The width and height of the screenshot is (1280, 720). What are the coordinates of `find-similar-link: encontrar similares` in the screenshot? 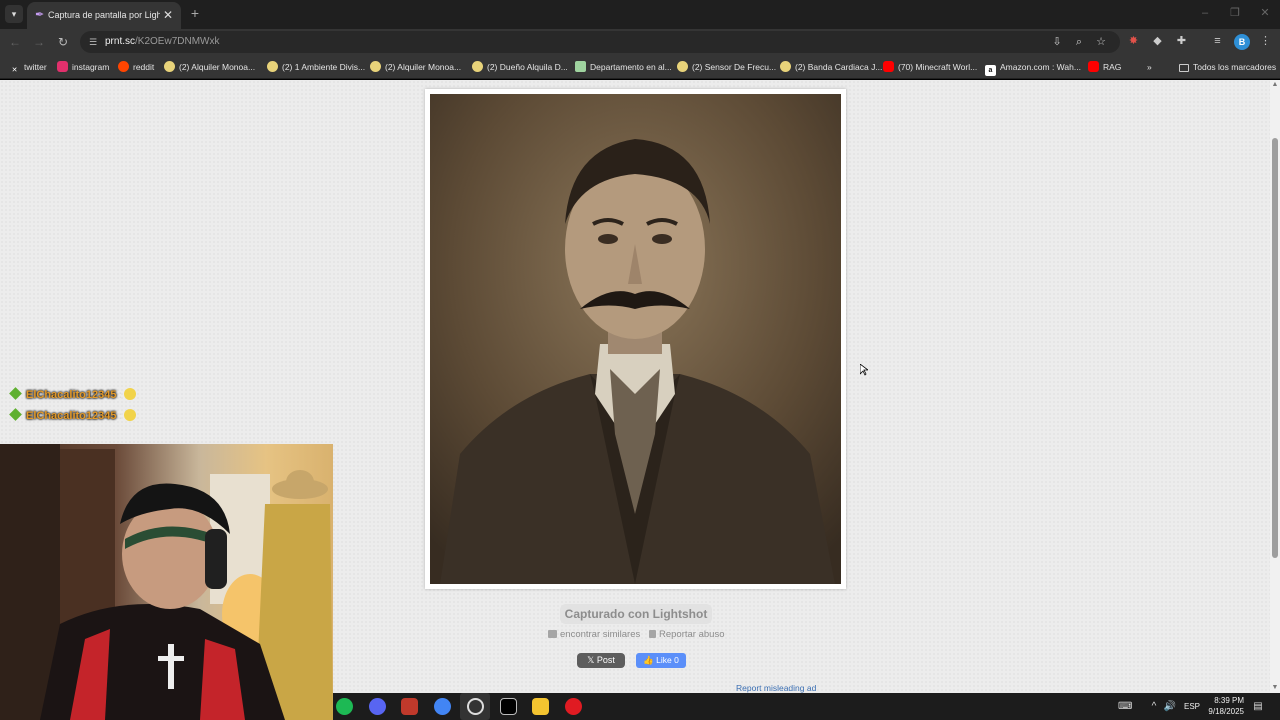 It's located at (594, 635).